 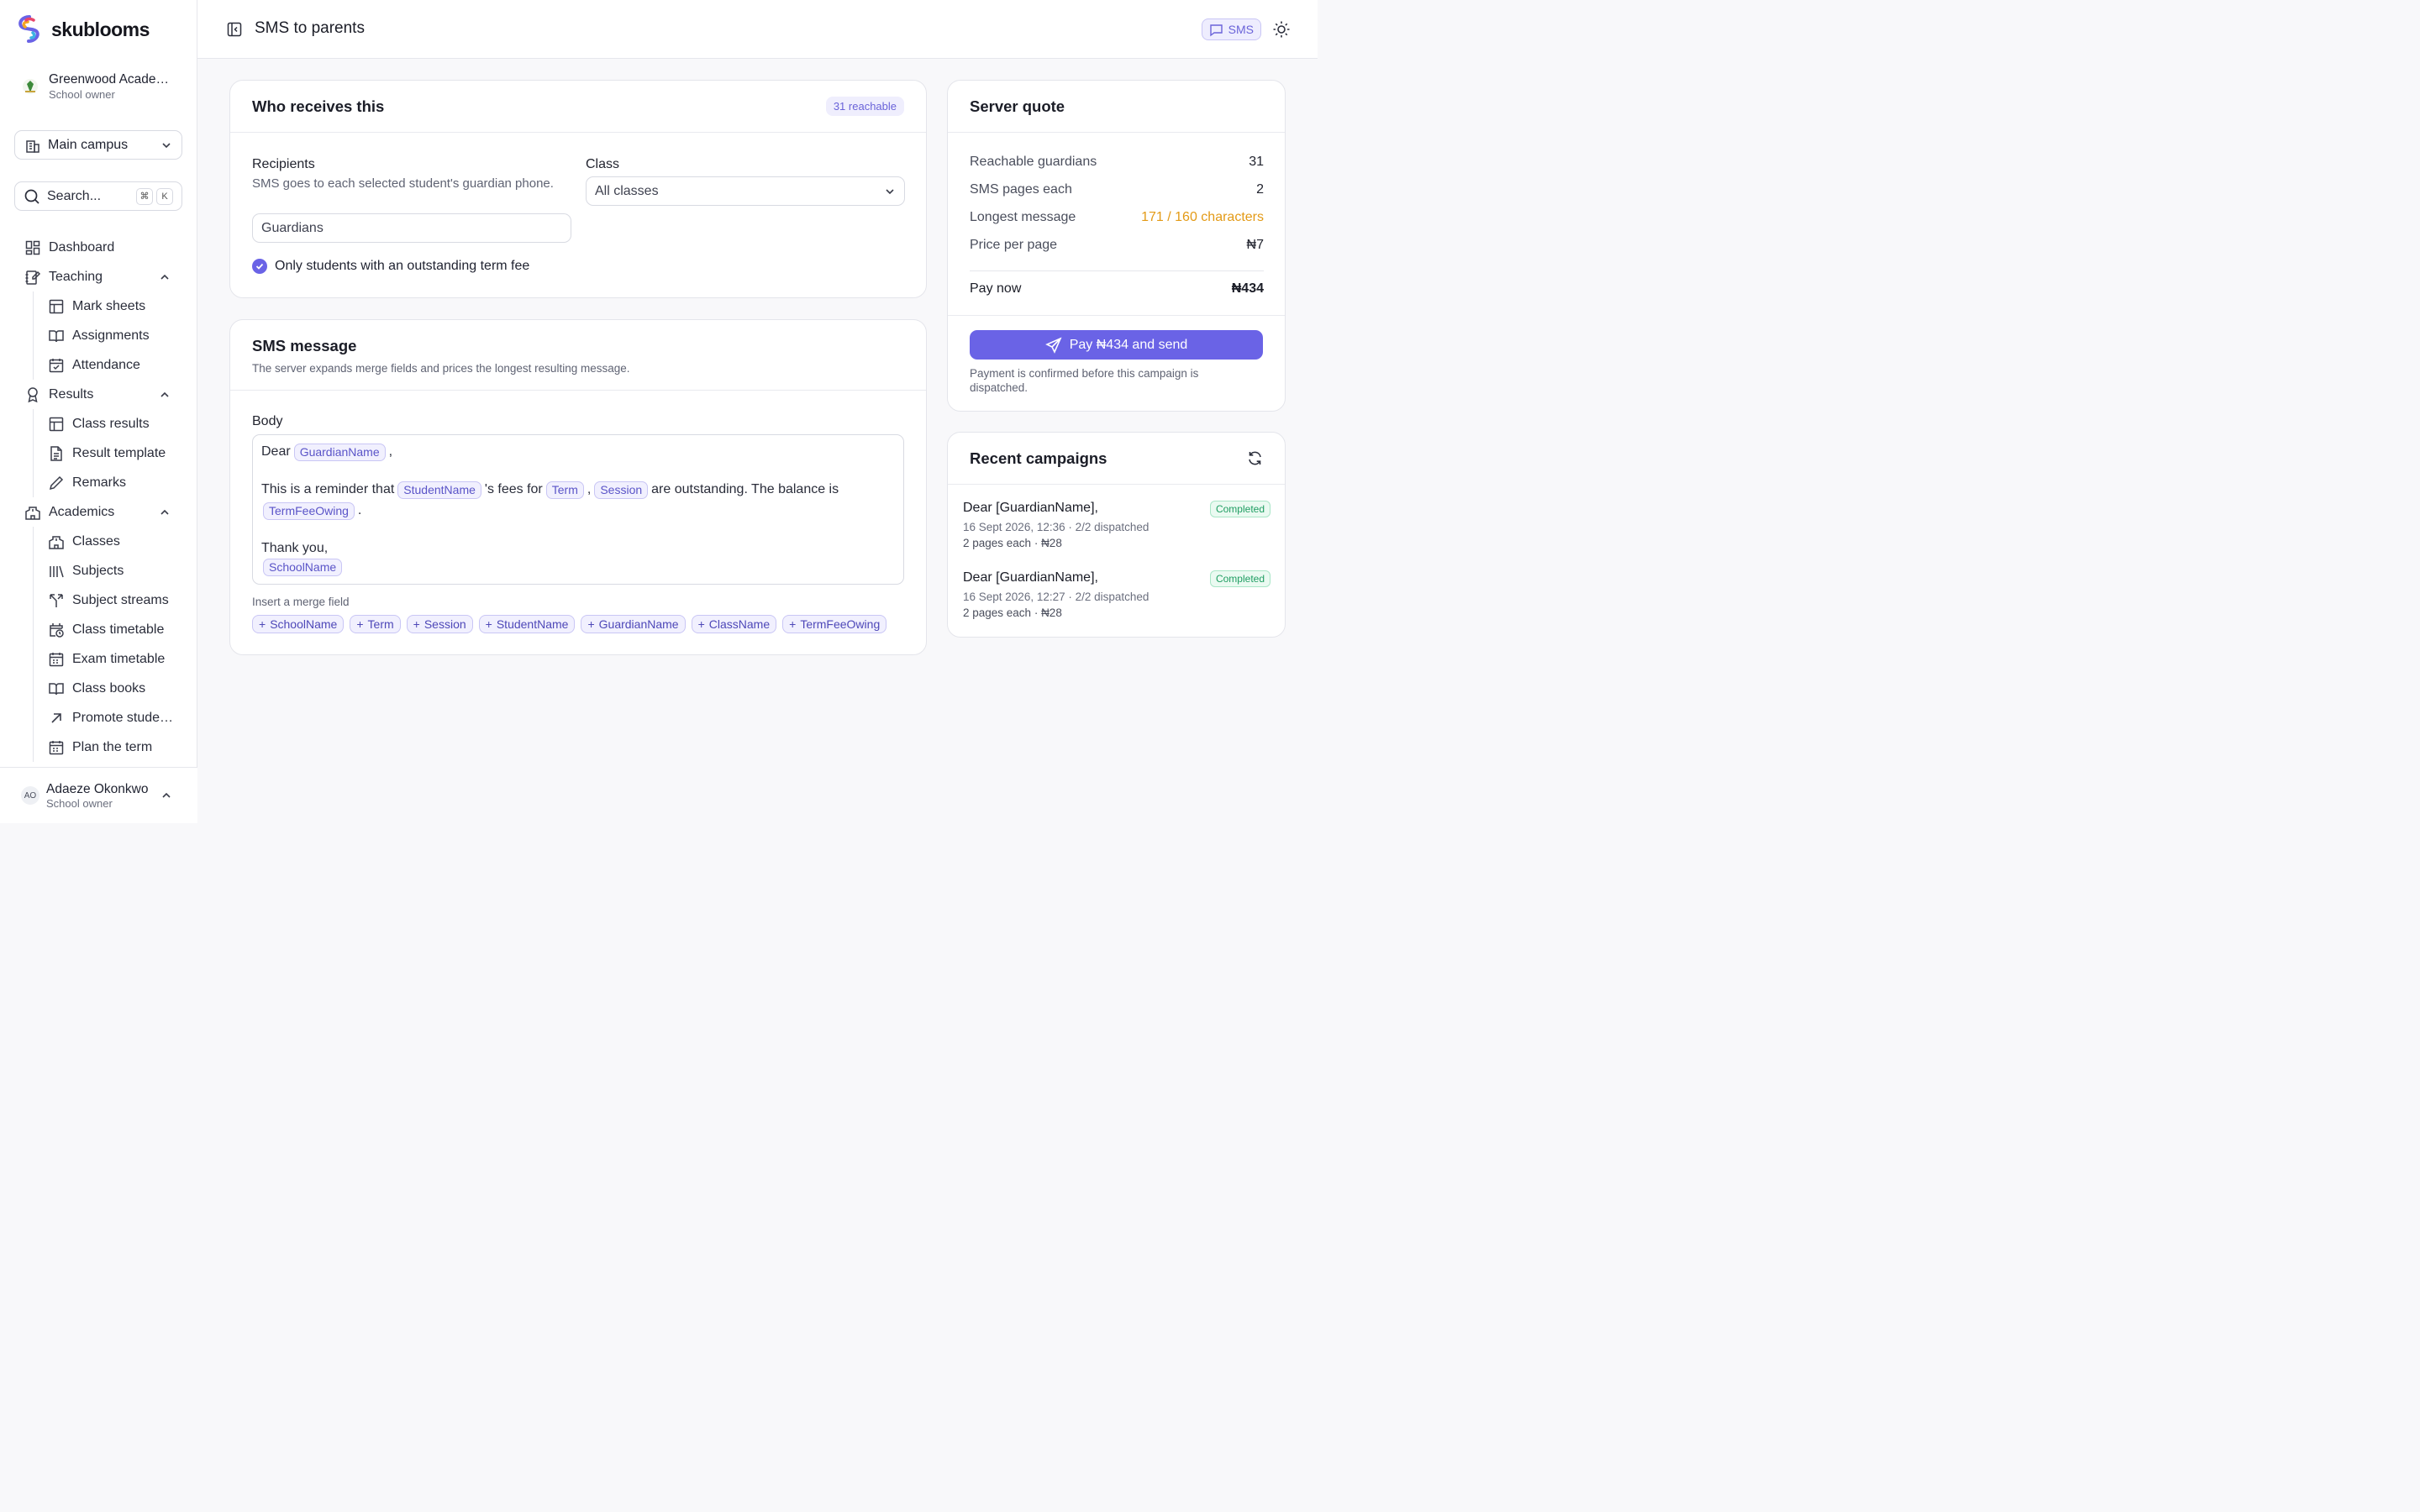 What do you see at coordinates (98, 747) in the screenshot?
I see `sidebar-item-plan-term: Plan the term` at bounding box center [98, 747].